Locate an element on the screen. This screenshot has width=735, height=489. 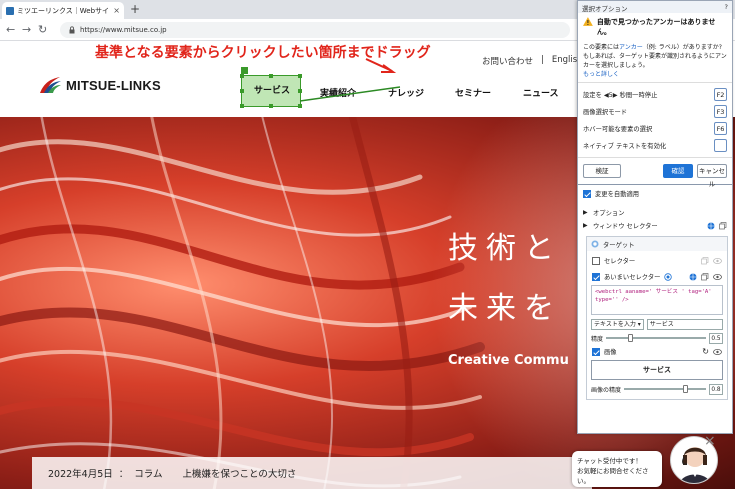
target-icon is located at coordinates (595, 244).